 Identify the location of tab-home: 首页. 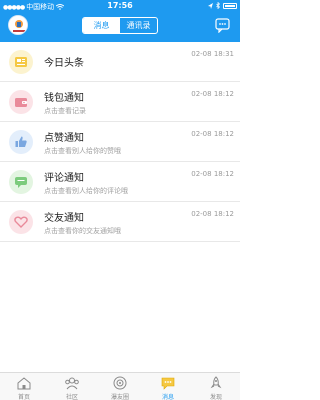
(24, 386).